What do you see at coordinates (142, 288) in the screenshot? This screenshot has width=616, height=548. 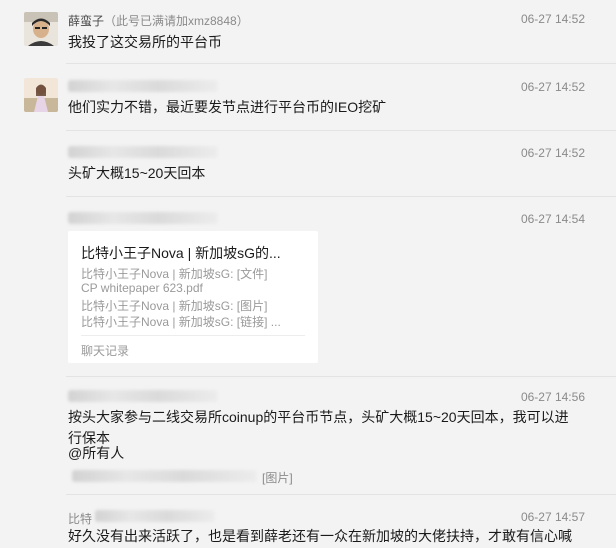 I see `chat-record-line: CP whitepaper 623.pdf` at bounding box center [142, 288].